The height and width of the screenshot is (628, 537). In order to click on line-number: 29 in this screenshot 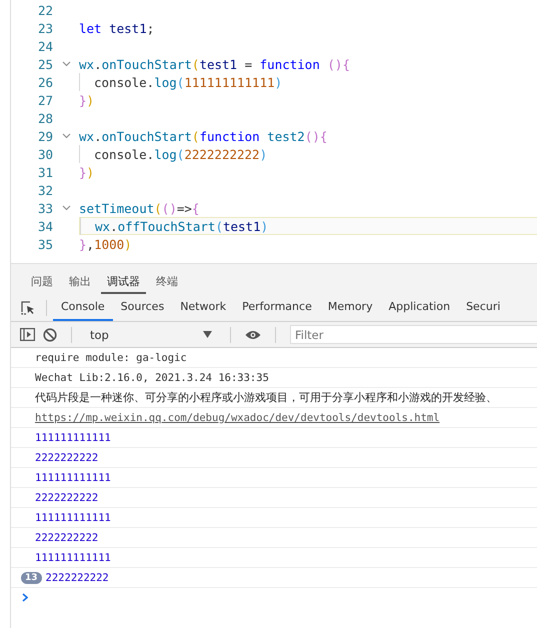, I will do `click(44, 136)`.